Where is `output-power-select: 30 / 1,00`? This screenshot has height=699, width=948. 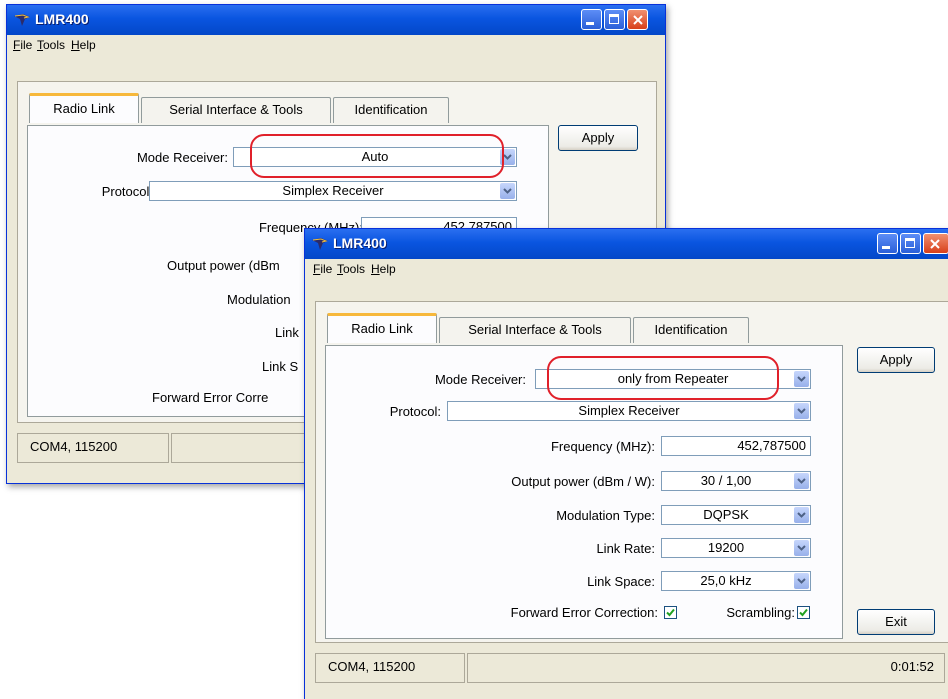 output-power-select: 30 / 1,00 is located at coordinates (736, 481).